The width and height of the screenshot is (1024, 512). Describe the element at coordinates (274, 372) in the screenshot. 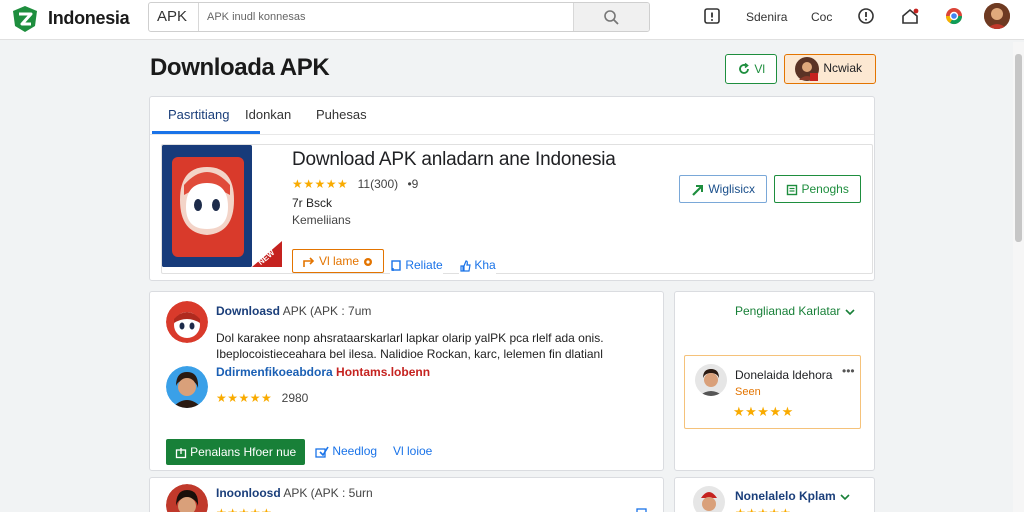

I see `feed-link-author: Ddirmenfikoeabdora` at that location.